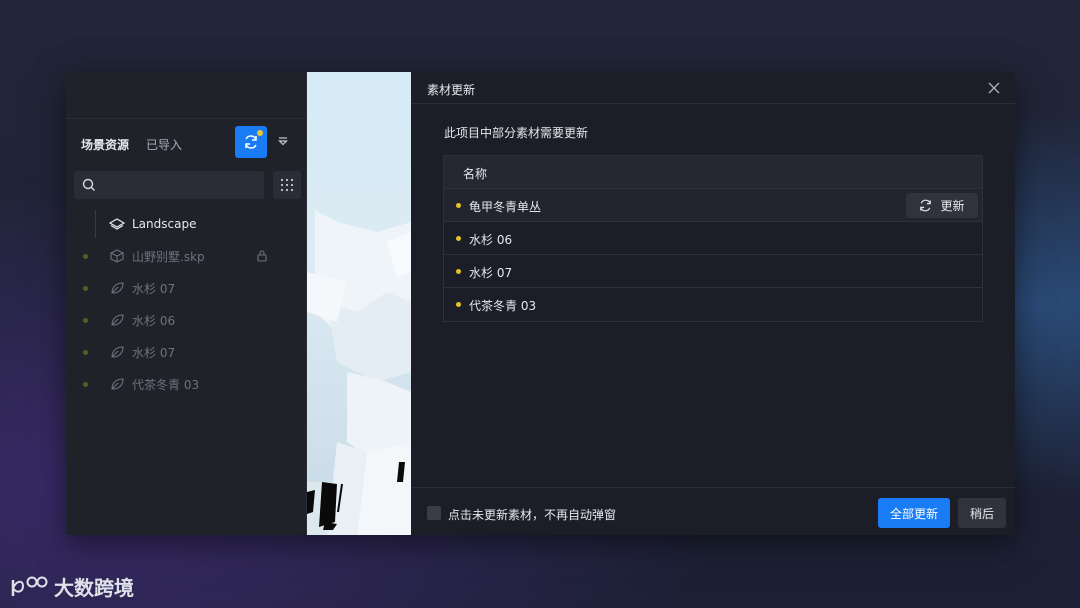 The width and height of the screenshot is (1080, 608). What do you see at coordinates (186, 144) in the screenshot?
I see `panel-tabs: 场景资源 已导入` at bounding box center [186, 144].